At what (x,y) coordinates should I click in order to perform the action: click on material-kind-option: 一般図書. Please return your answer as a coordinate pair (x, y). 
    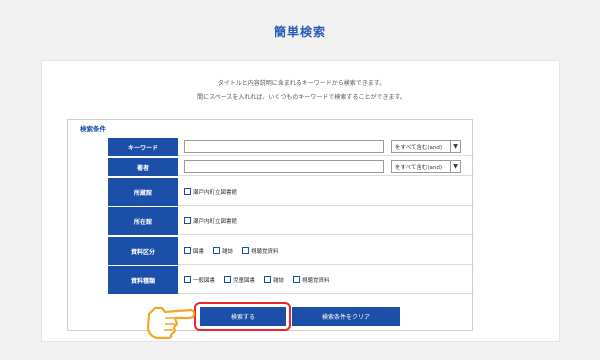
    Looking at the image, I should click on (199, 280).